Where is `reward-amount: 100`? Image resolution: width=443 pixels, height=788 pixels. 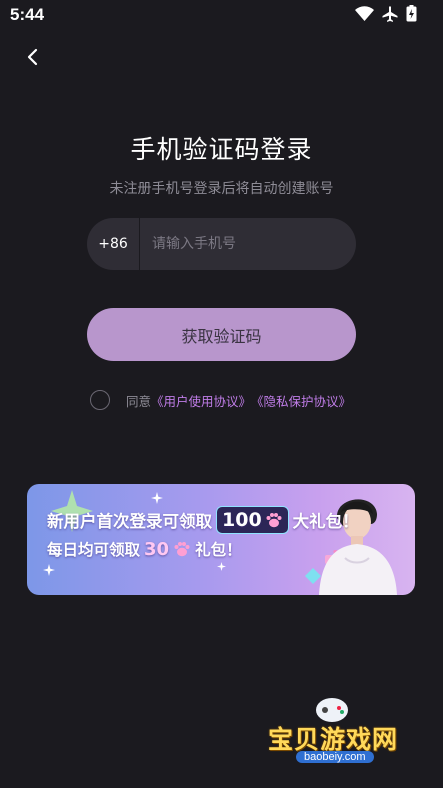
reward-amount: 100 is located at coordinates (242, 520).